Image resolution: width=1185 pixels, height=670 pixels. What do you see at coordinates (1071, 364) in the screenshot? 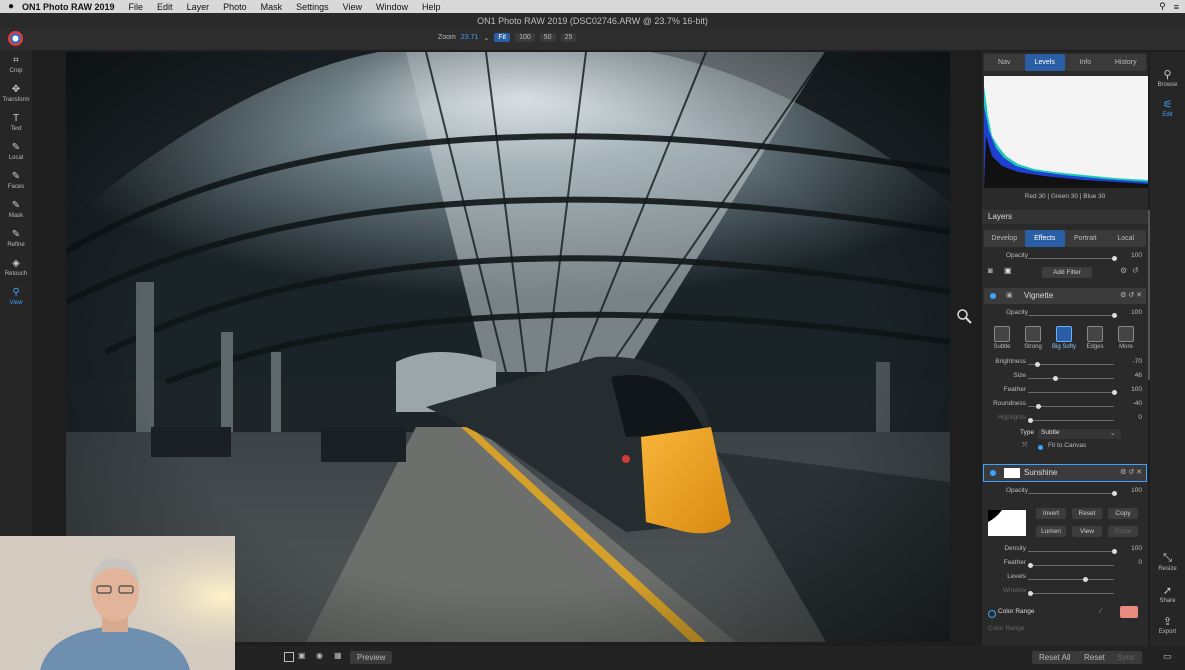
I see `vignette-brightness-slider` at bounding box center [1071, 364].